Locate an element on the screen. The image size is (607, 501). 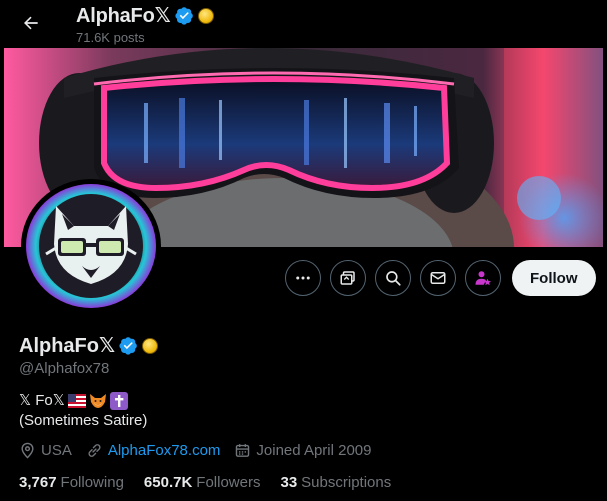
header-title-row: AlphaFo𝕏 is located at coordinates (145, 15).